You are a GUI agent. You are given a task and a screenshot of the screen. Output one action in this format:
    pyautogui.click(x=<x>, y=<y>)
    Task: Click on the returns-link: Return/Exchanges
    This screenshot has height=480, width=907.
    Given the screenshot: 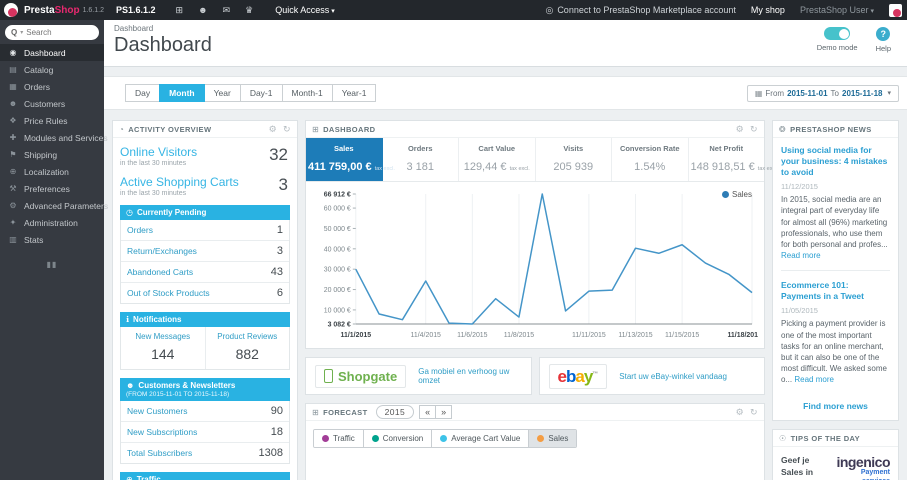 What is the action you would take?
    pyautogui.click(x=162, y=251)
    